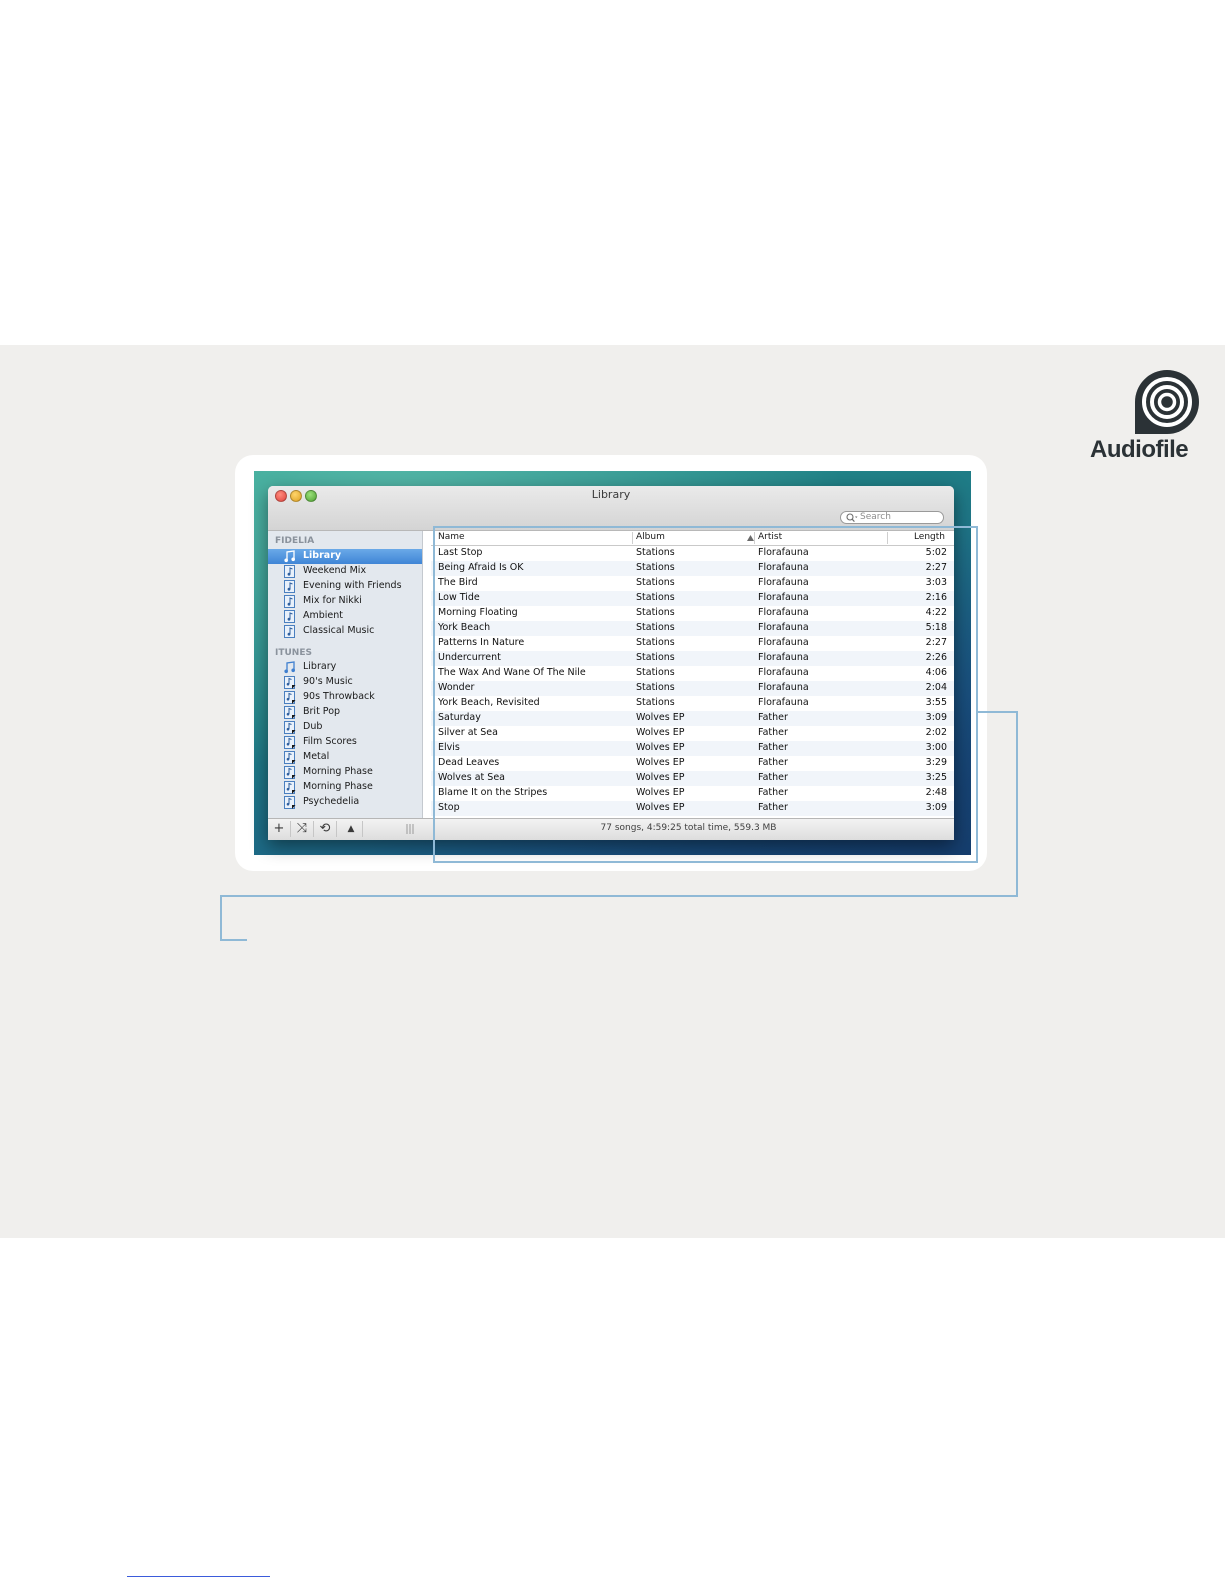  Describe the element at coordinates (459, 597) in the screenshot. I see `cell-name: Low Tide` at that location.